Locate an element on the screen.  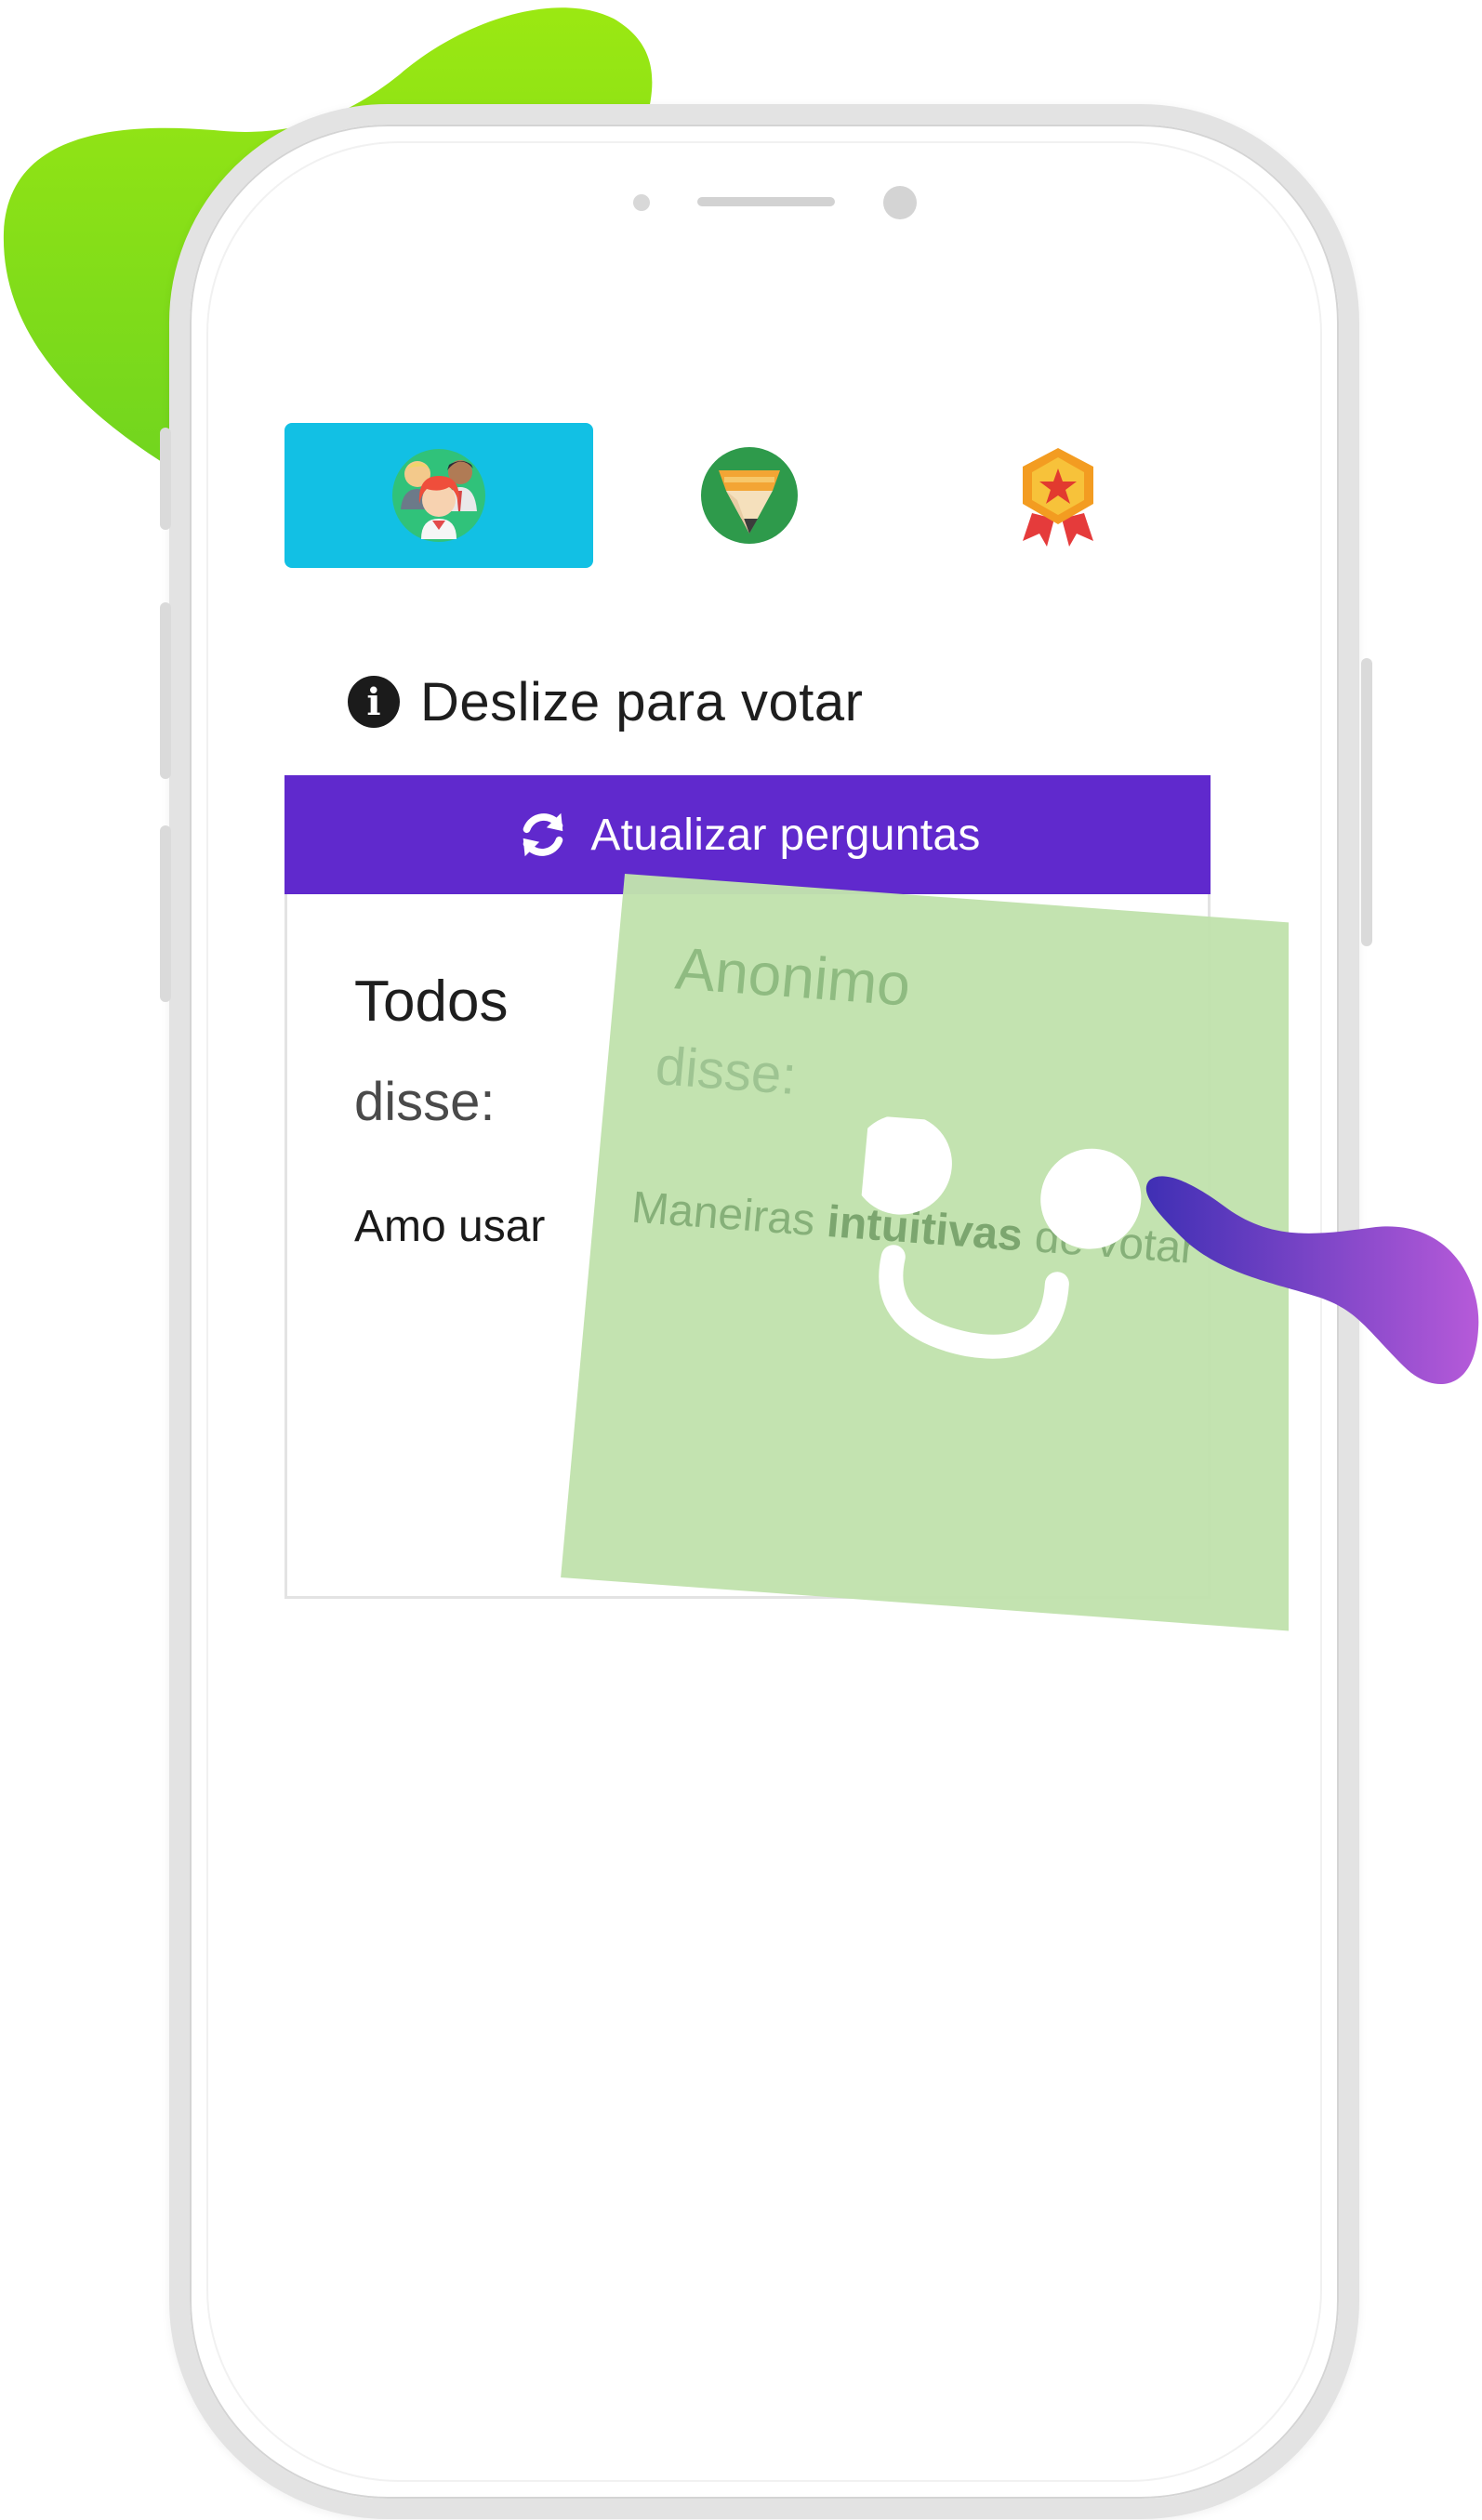
phone-power-button is located at coordinates (1367, 802).